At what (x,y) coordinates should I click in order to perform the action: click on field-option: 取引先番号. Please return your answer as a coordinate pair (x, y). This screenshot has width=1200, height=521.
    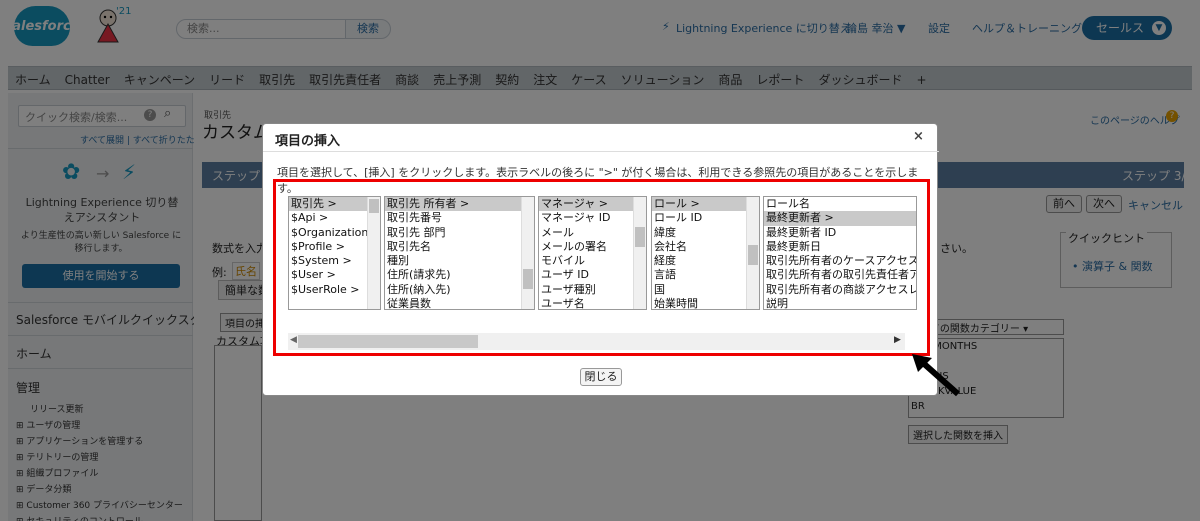
    Looking at the image, I should click on (459, 218).